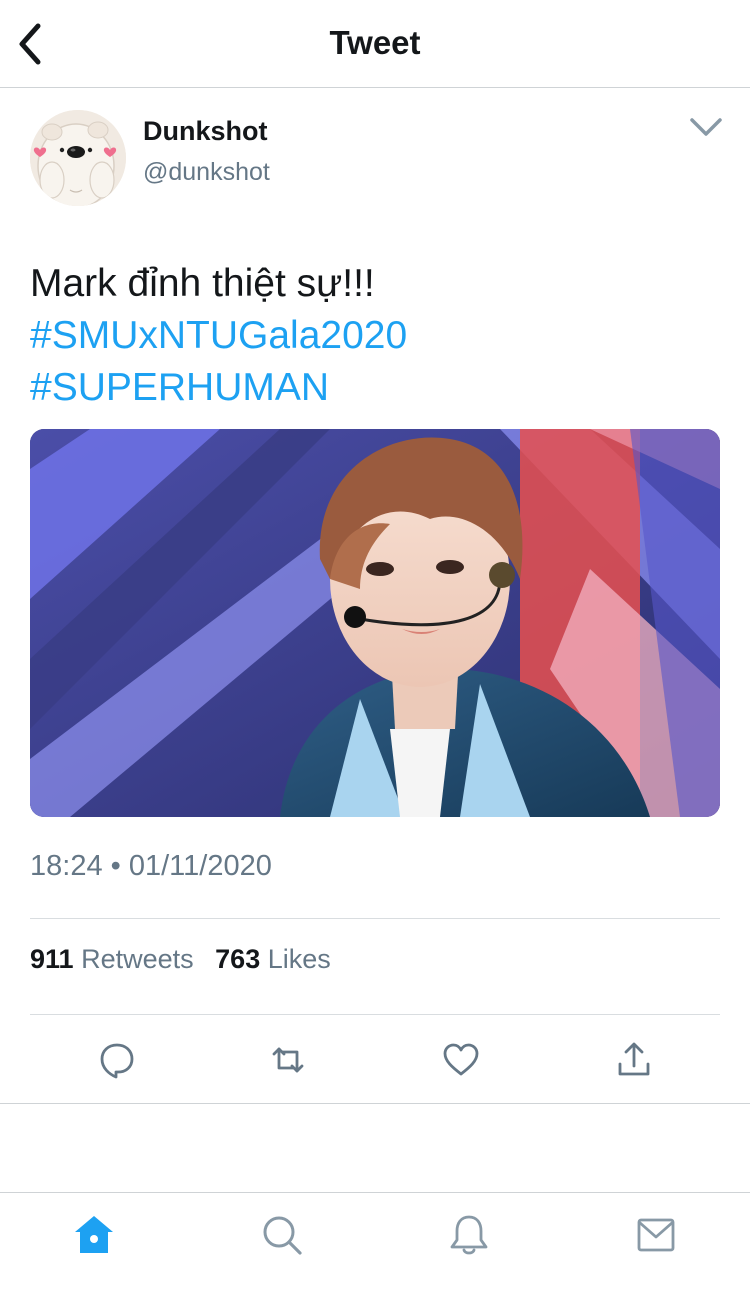  I want to click on likes-stat: 763 Likes, so click(273, 959).